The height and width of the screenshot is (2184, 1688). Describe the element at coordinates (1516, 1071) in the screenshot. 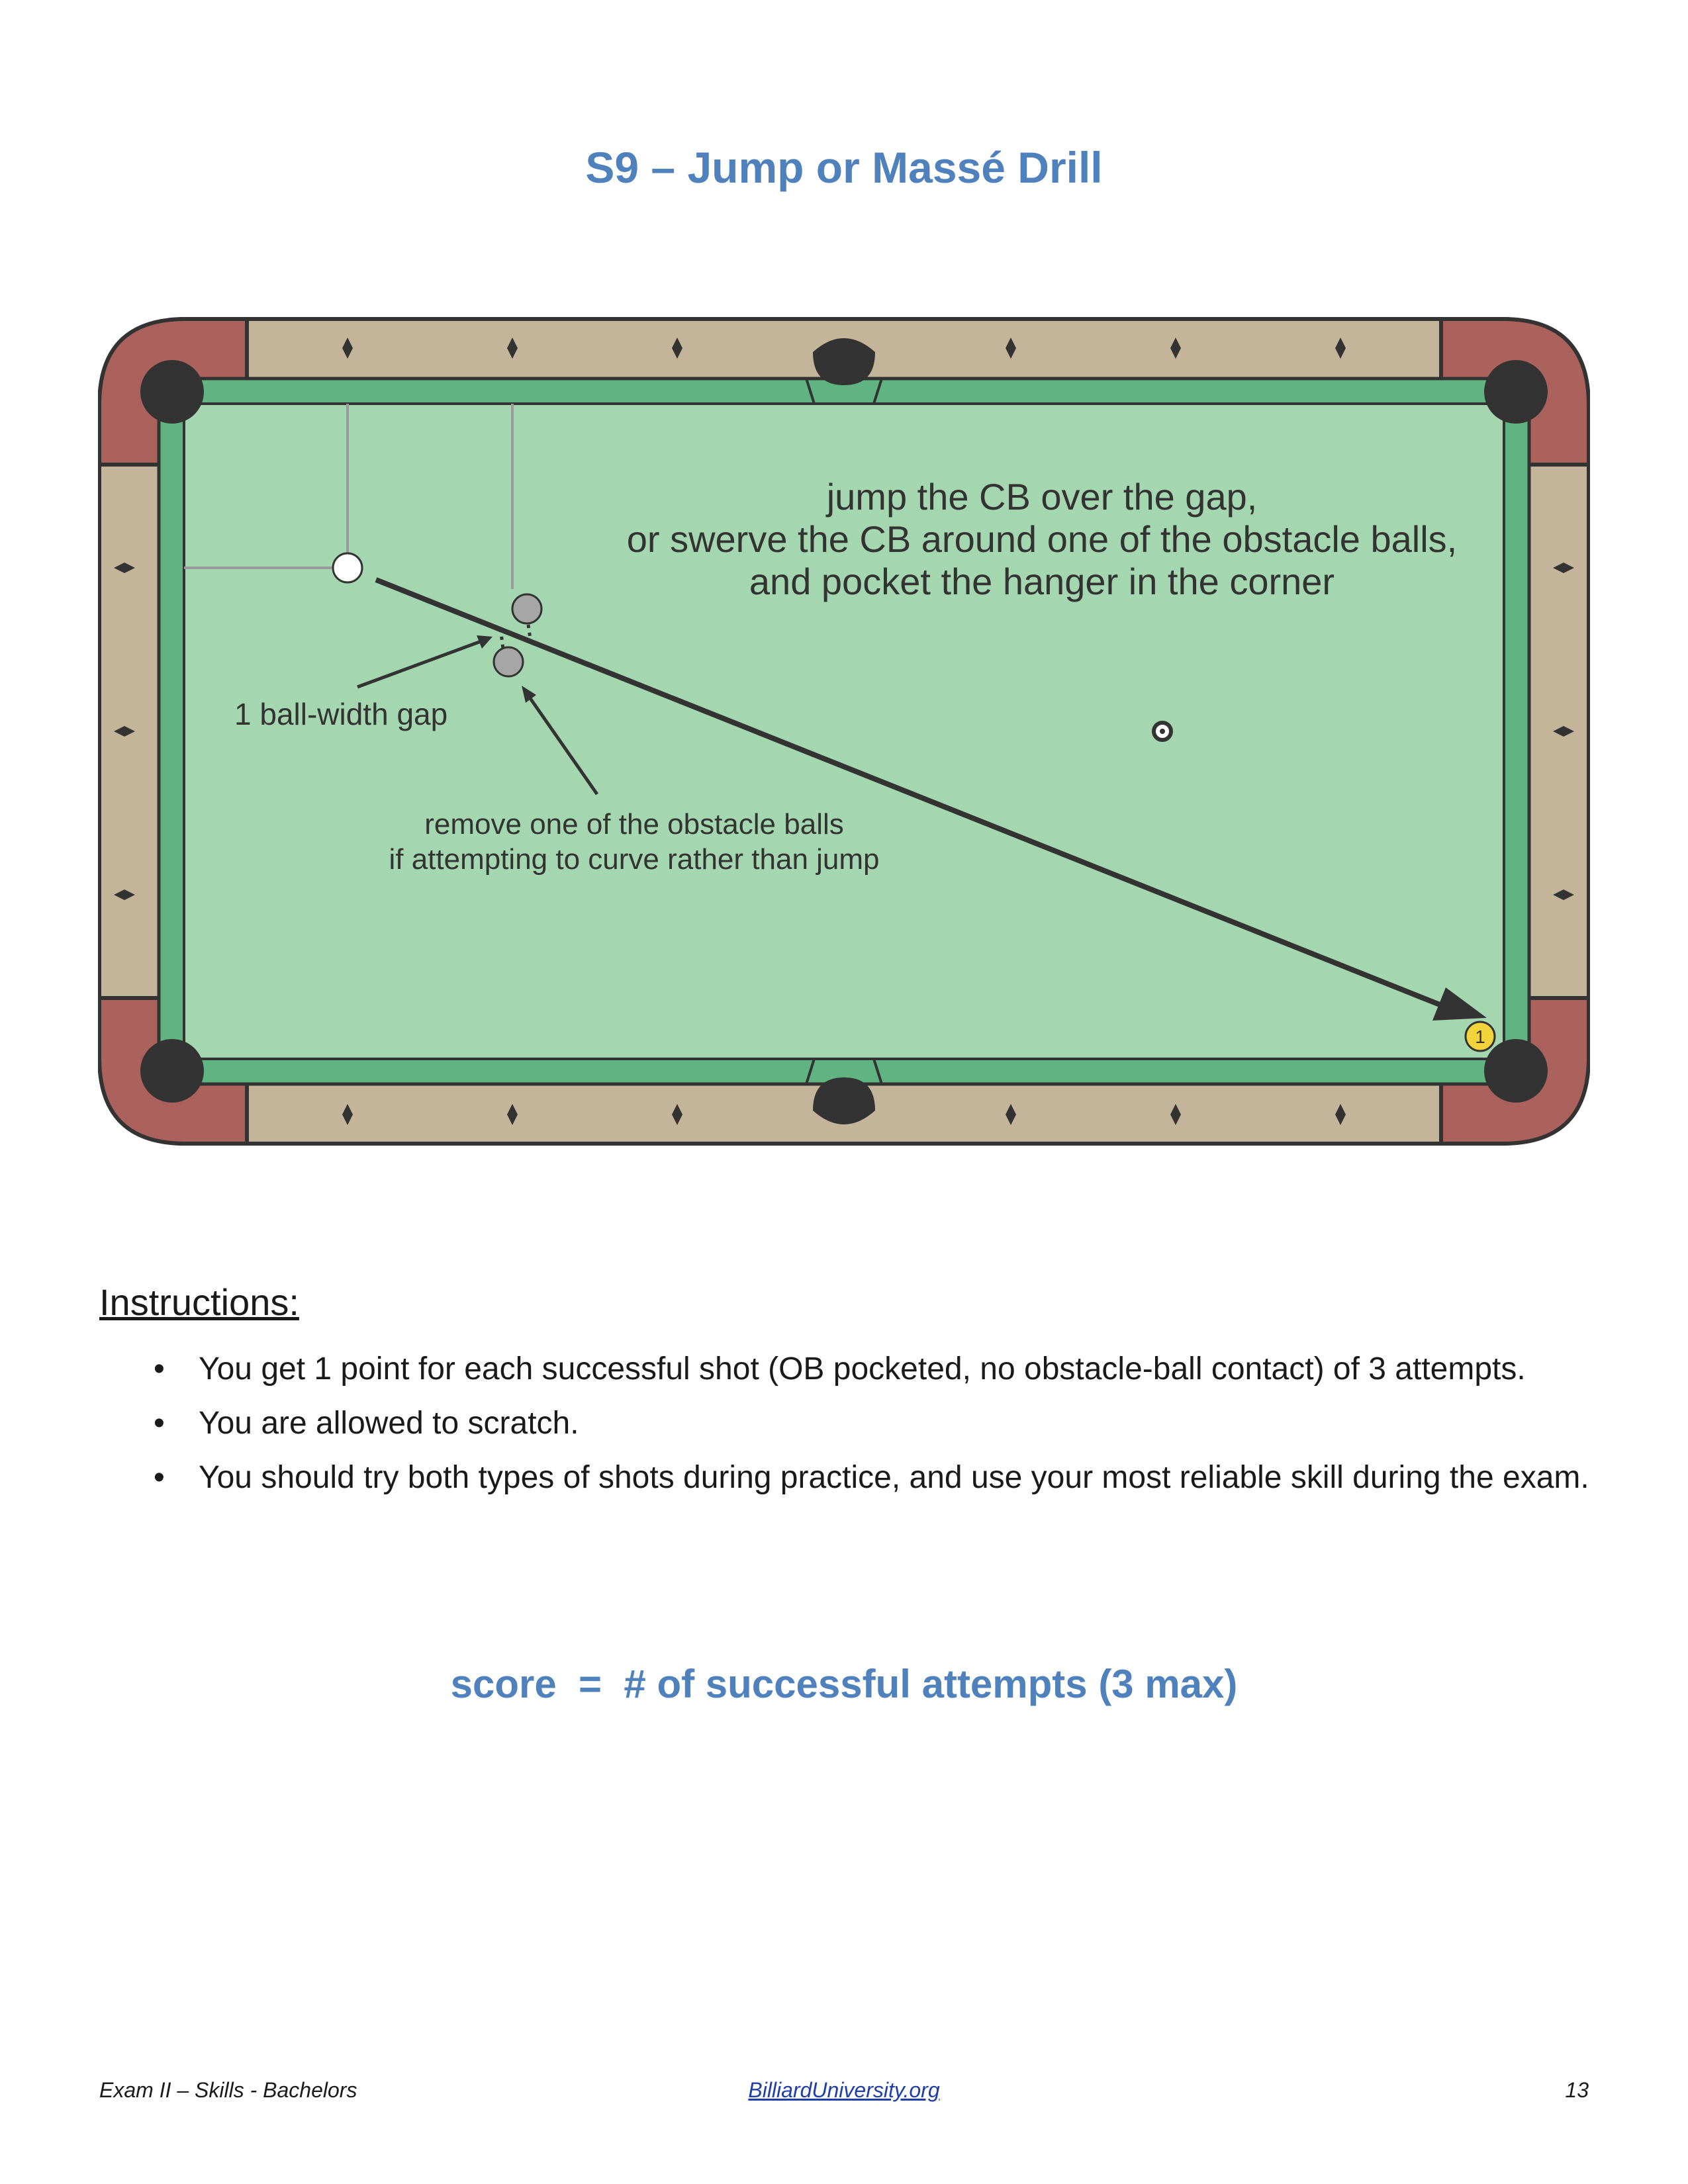

I see `pocket-bottom-right` at that location.